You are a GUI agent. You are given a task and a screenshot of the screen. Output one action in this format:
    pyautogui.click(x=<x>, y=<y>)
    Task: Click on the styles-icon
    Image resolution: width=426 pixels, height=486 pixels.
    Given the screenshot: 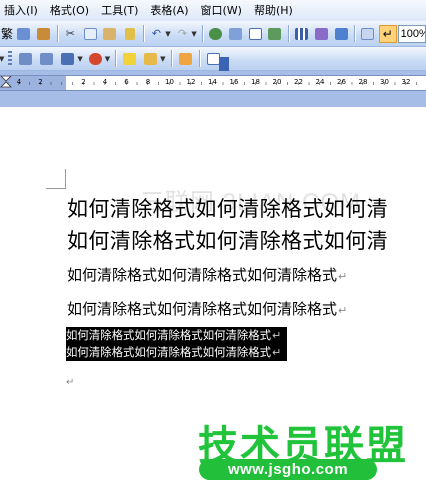 What is the action you would take?
    pyautogui.click(x=185, y=59)
    